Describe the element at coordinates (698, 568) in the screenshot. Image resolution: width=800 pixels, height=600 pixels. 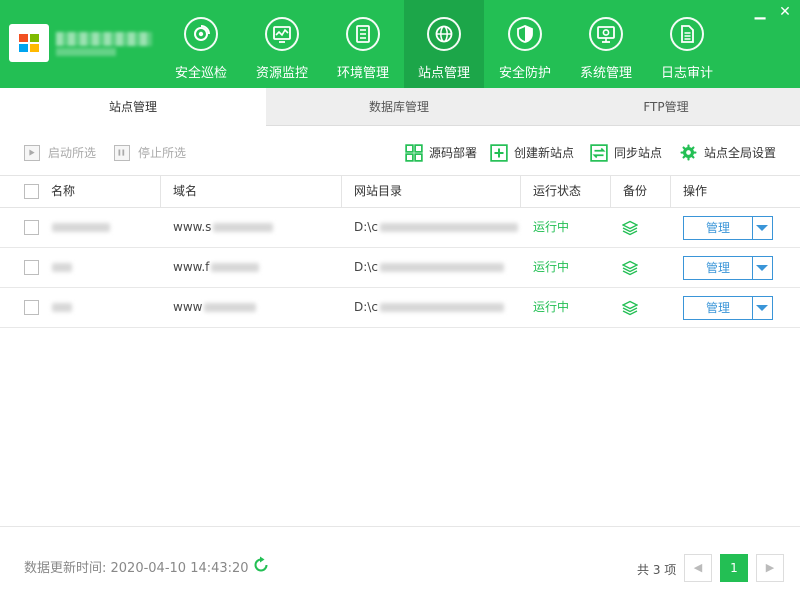
I see `prev-page-button: ◀` at that location.